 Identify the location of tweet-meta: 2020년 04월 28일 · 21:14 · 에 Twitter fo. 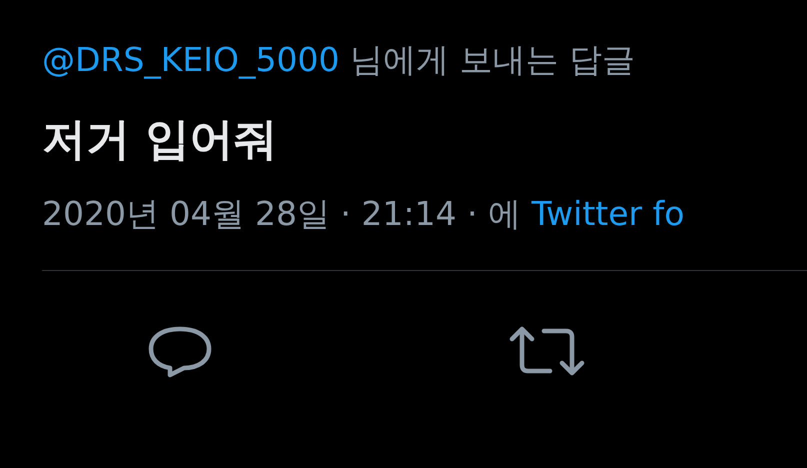
(364, 214).